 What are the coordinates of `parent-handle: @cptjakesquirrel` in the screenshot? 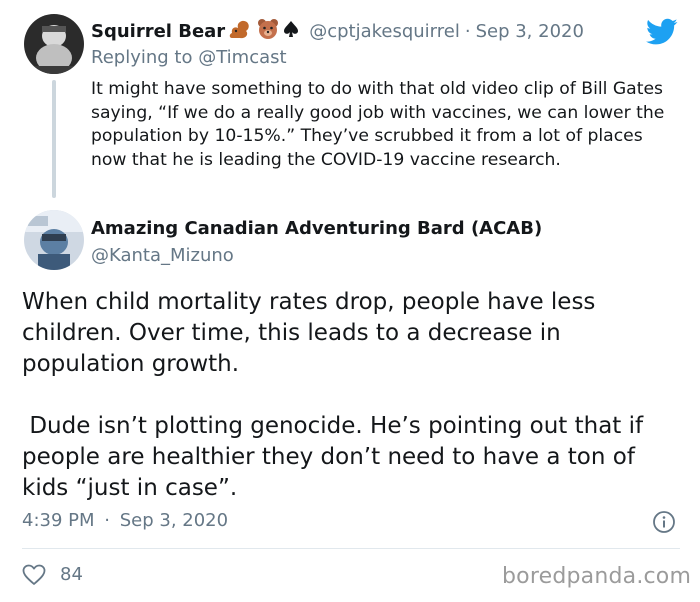 It's located at (384, 31).